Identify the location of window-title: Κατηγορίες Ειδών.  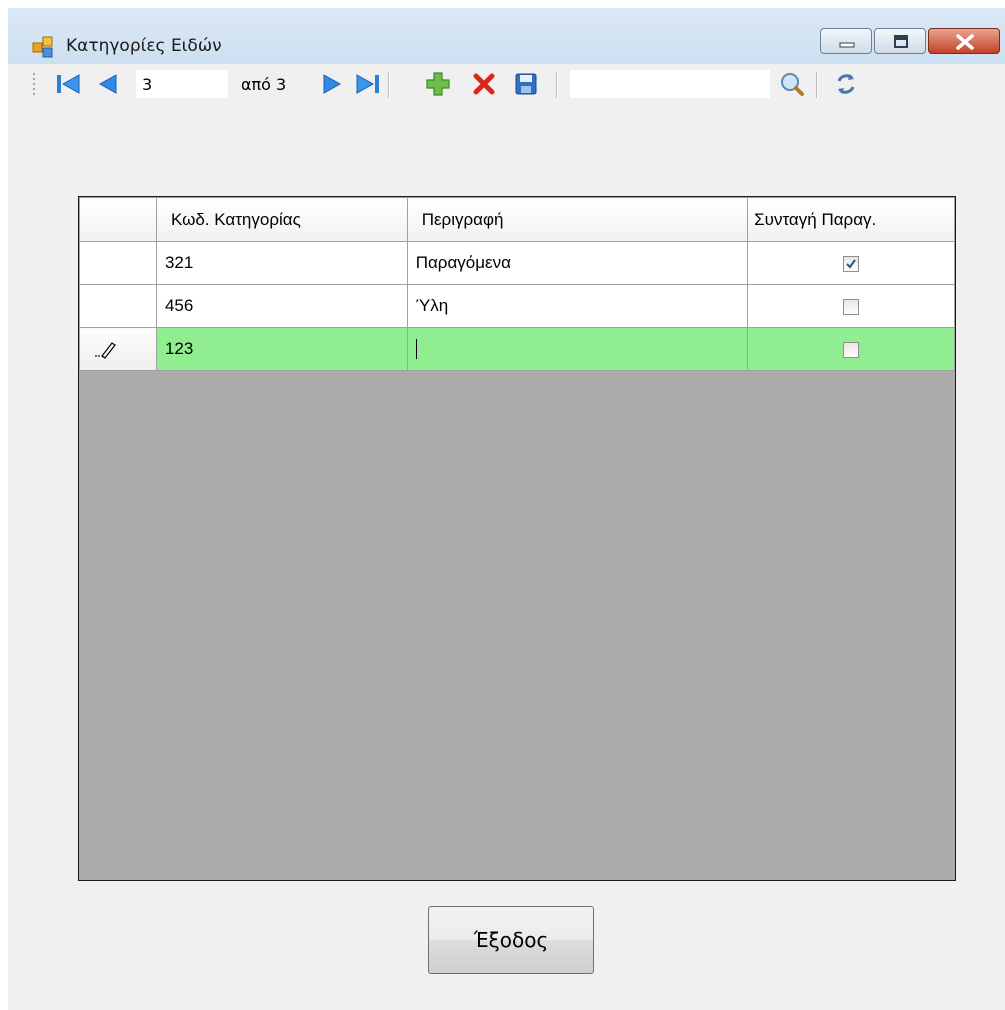
(144, 46).